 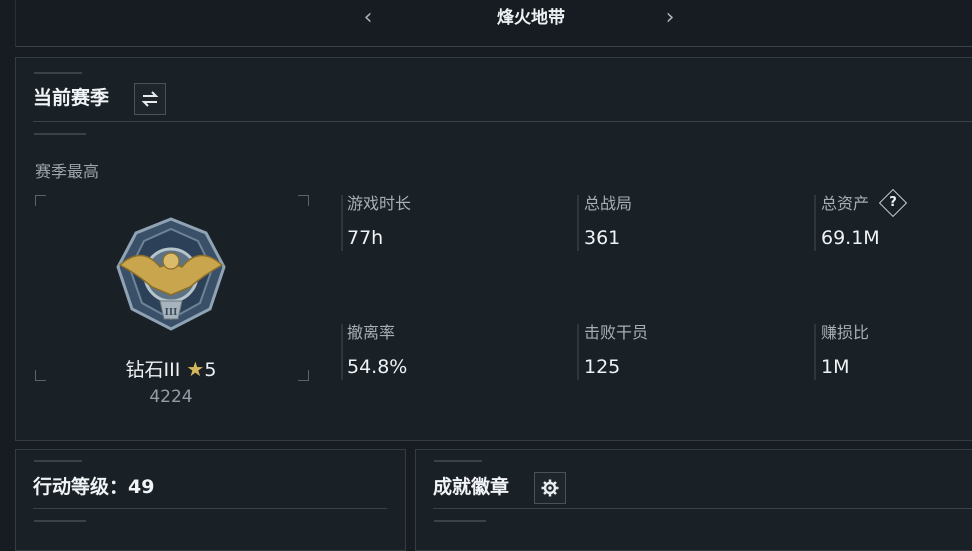 What do you see at coordinates (608, 203) in the screenshot?
I see `stat-label: 总战局` at bounding box center [608, 203].